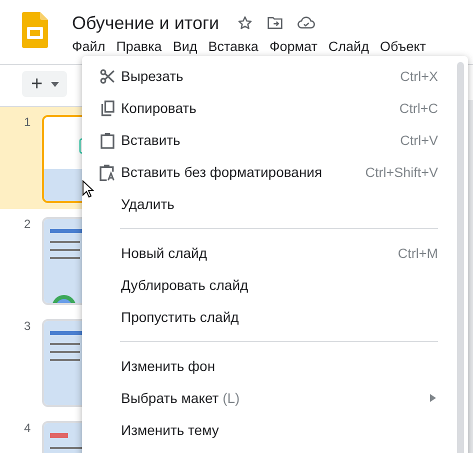 This screenshot has width=473, height=453. I want to click on new-slide-button: +, so click(44, 84).